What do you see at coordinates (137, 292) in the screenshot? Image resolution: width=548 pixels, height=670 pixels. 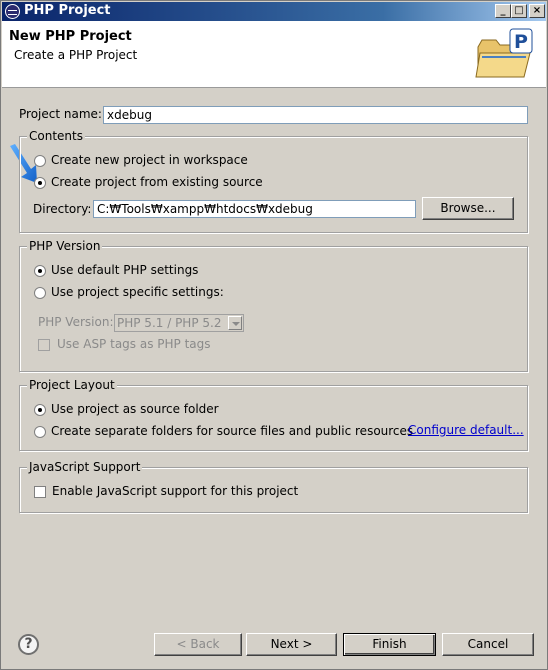 I see `use-specific-php-label: Use project specific settings:` at bounding box center [137, 292].